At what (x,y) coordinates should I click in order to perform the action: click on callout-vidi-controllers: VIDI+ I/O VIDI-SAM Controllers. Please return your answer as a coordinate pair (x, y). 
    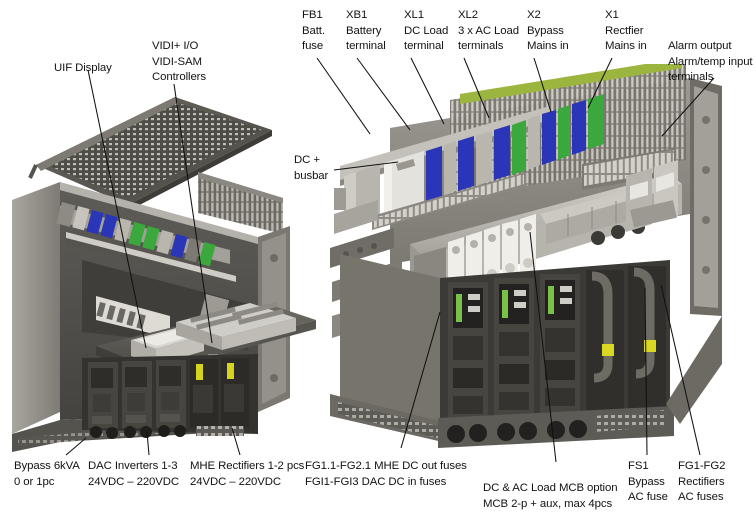
    Looking at the image, I should click on (179, 61).